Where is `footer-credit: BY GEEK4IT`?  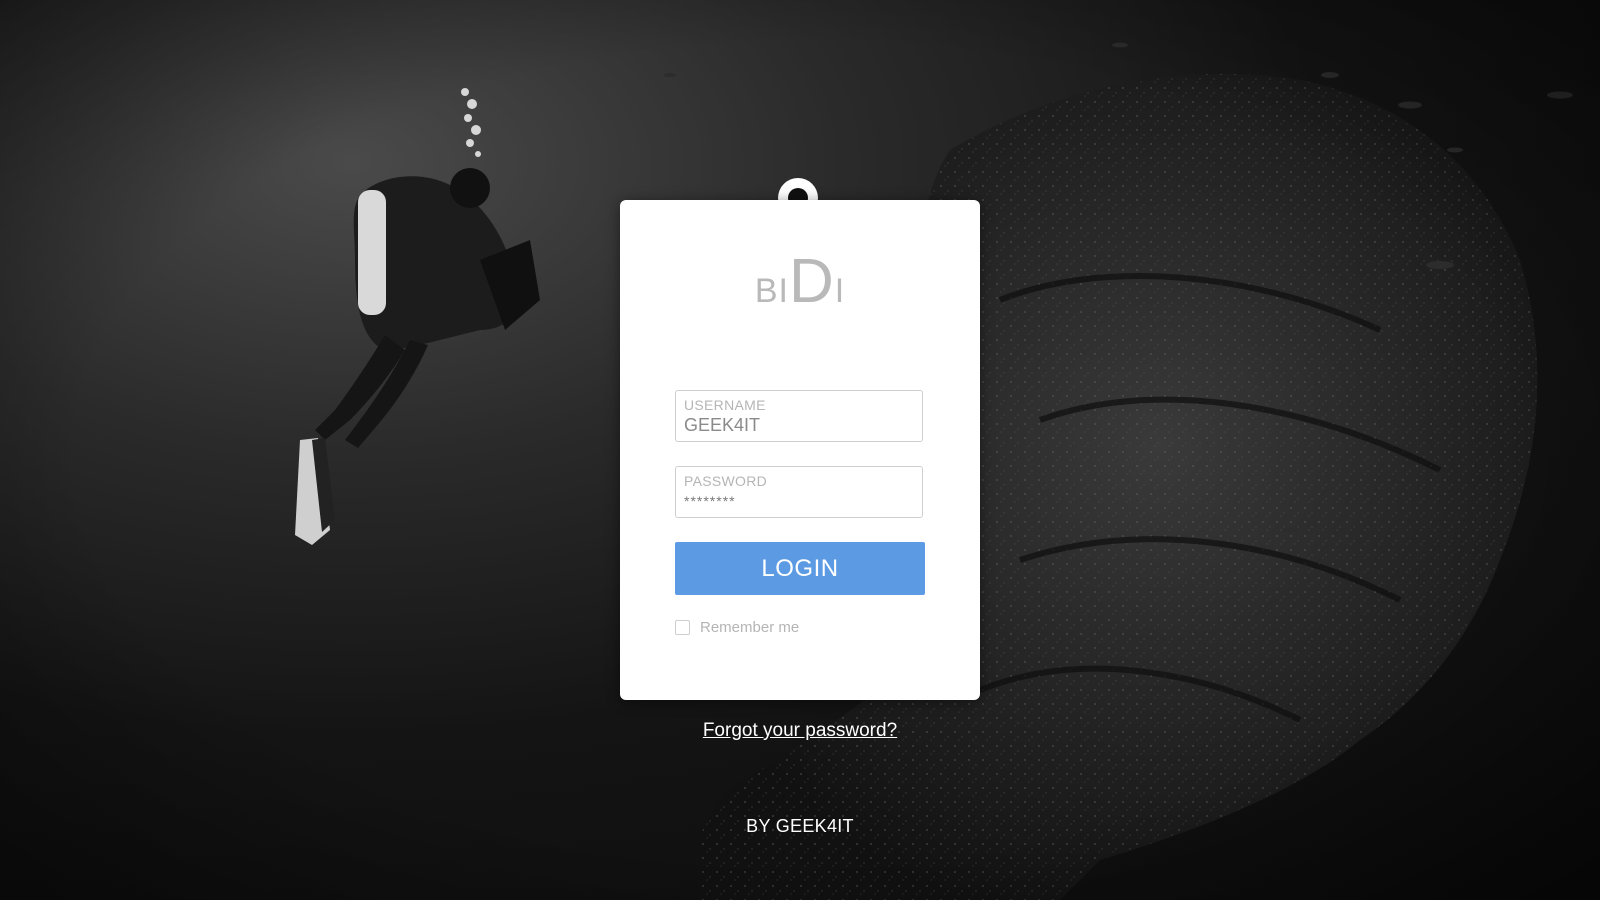
footer-credit: BY GEEK4IT is located at coordinates (800, 826).